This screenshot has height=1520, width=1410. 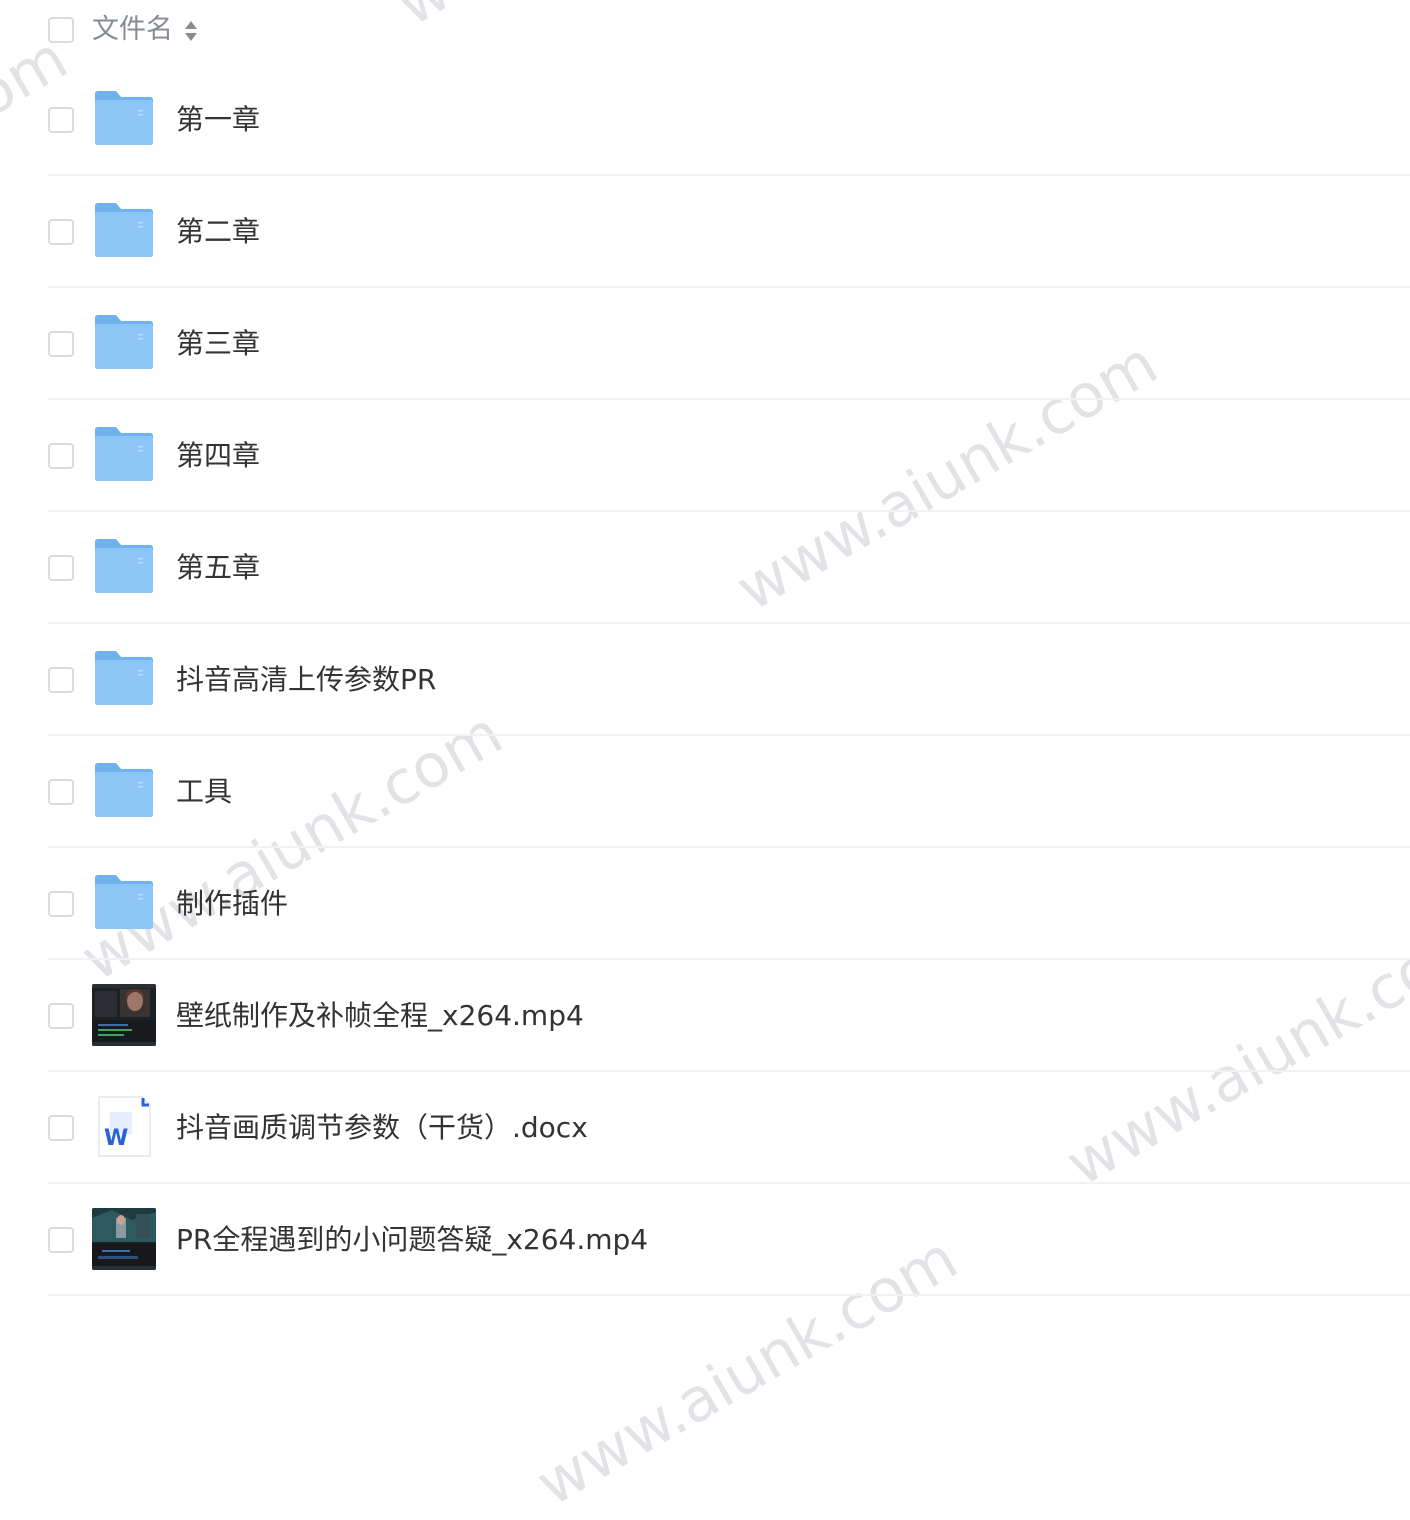 What do you see at coordinates (218, 232) in the screenshot?
I see `file-name: 第二章` at bounding box center [218, 232].